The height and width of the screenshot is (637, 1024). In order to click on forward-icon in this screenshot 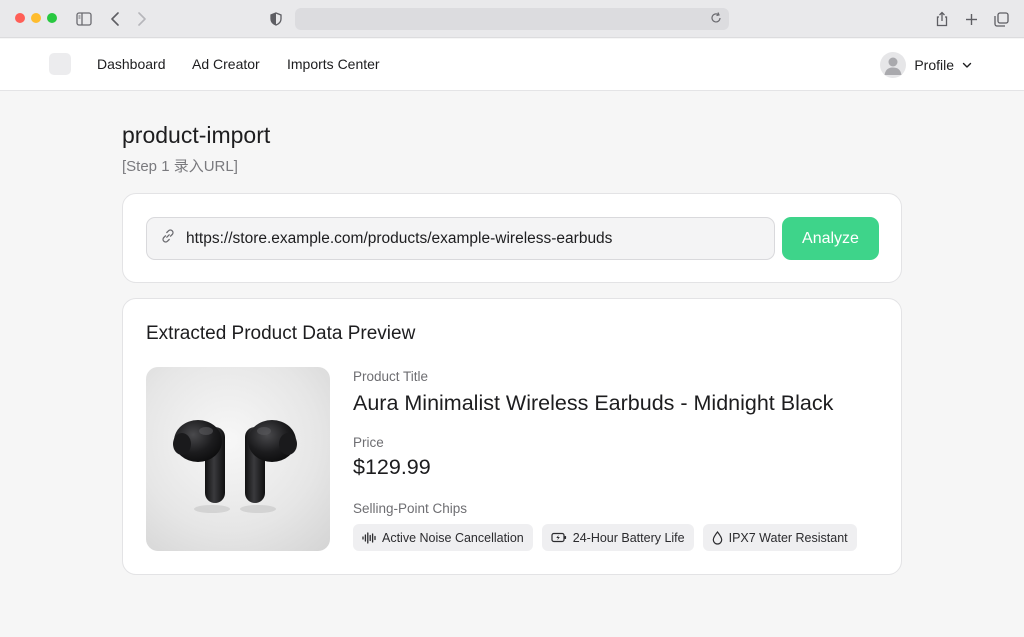, I will do `click(142, 19)`.